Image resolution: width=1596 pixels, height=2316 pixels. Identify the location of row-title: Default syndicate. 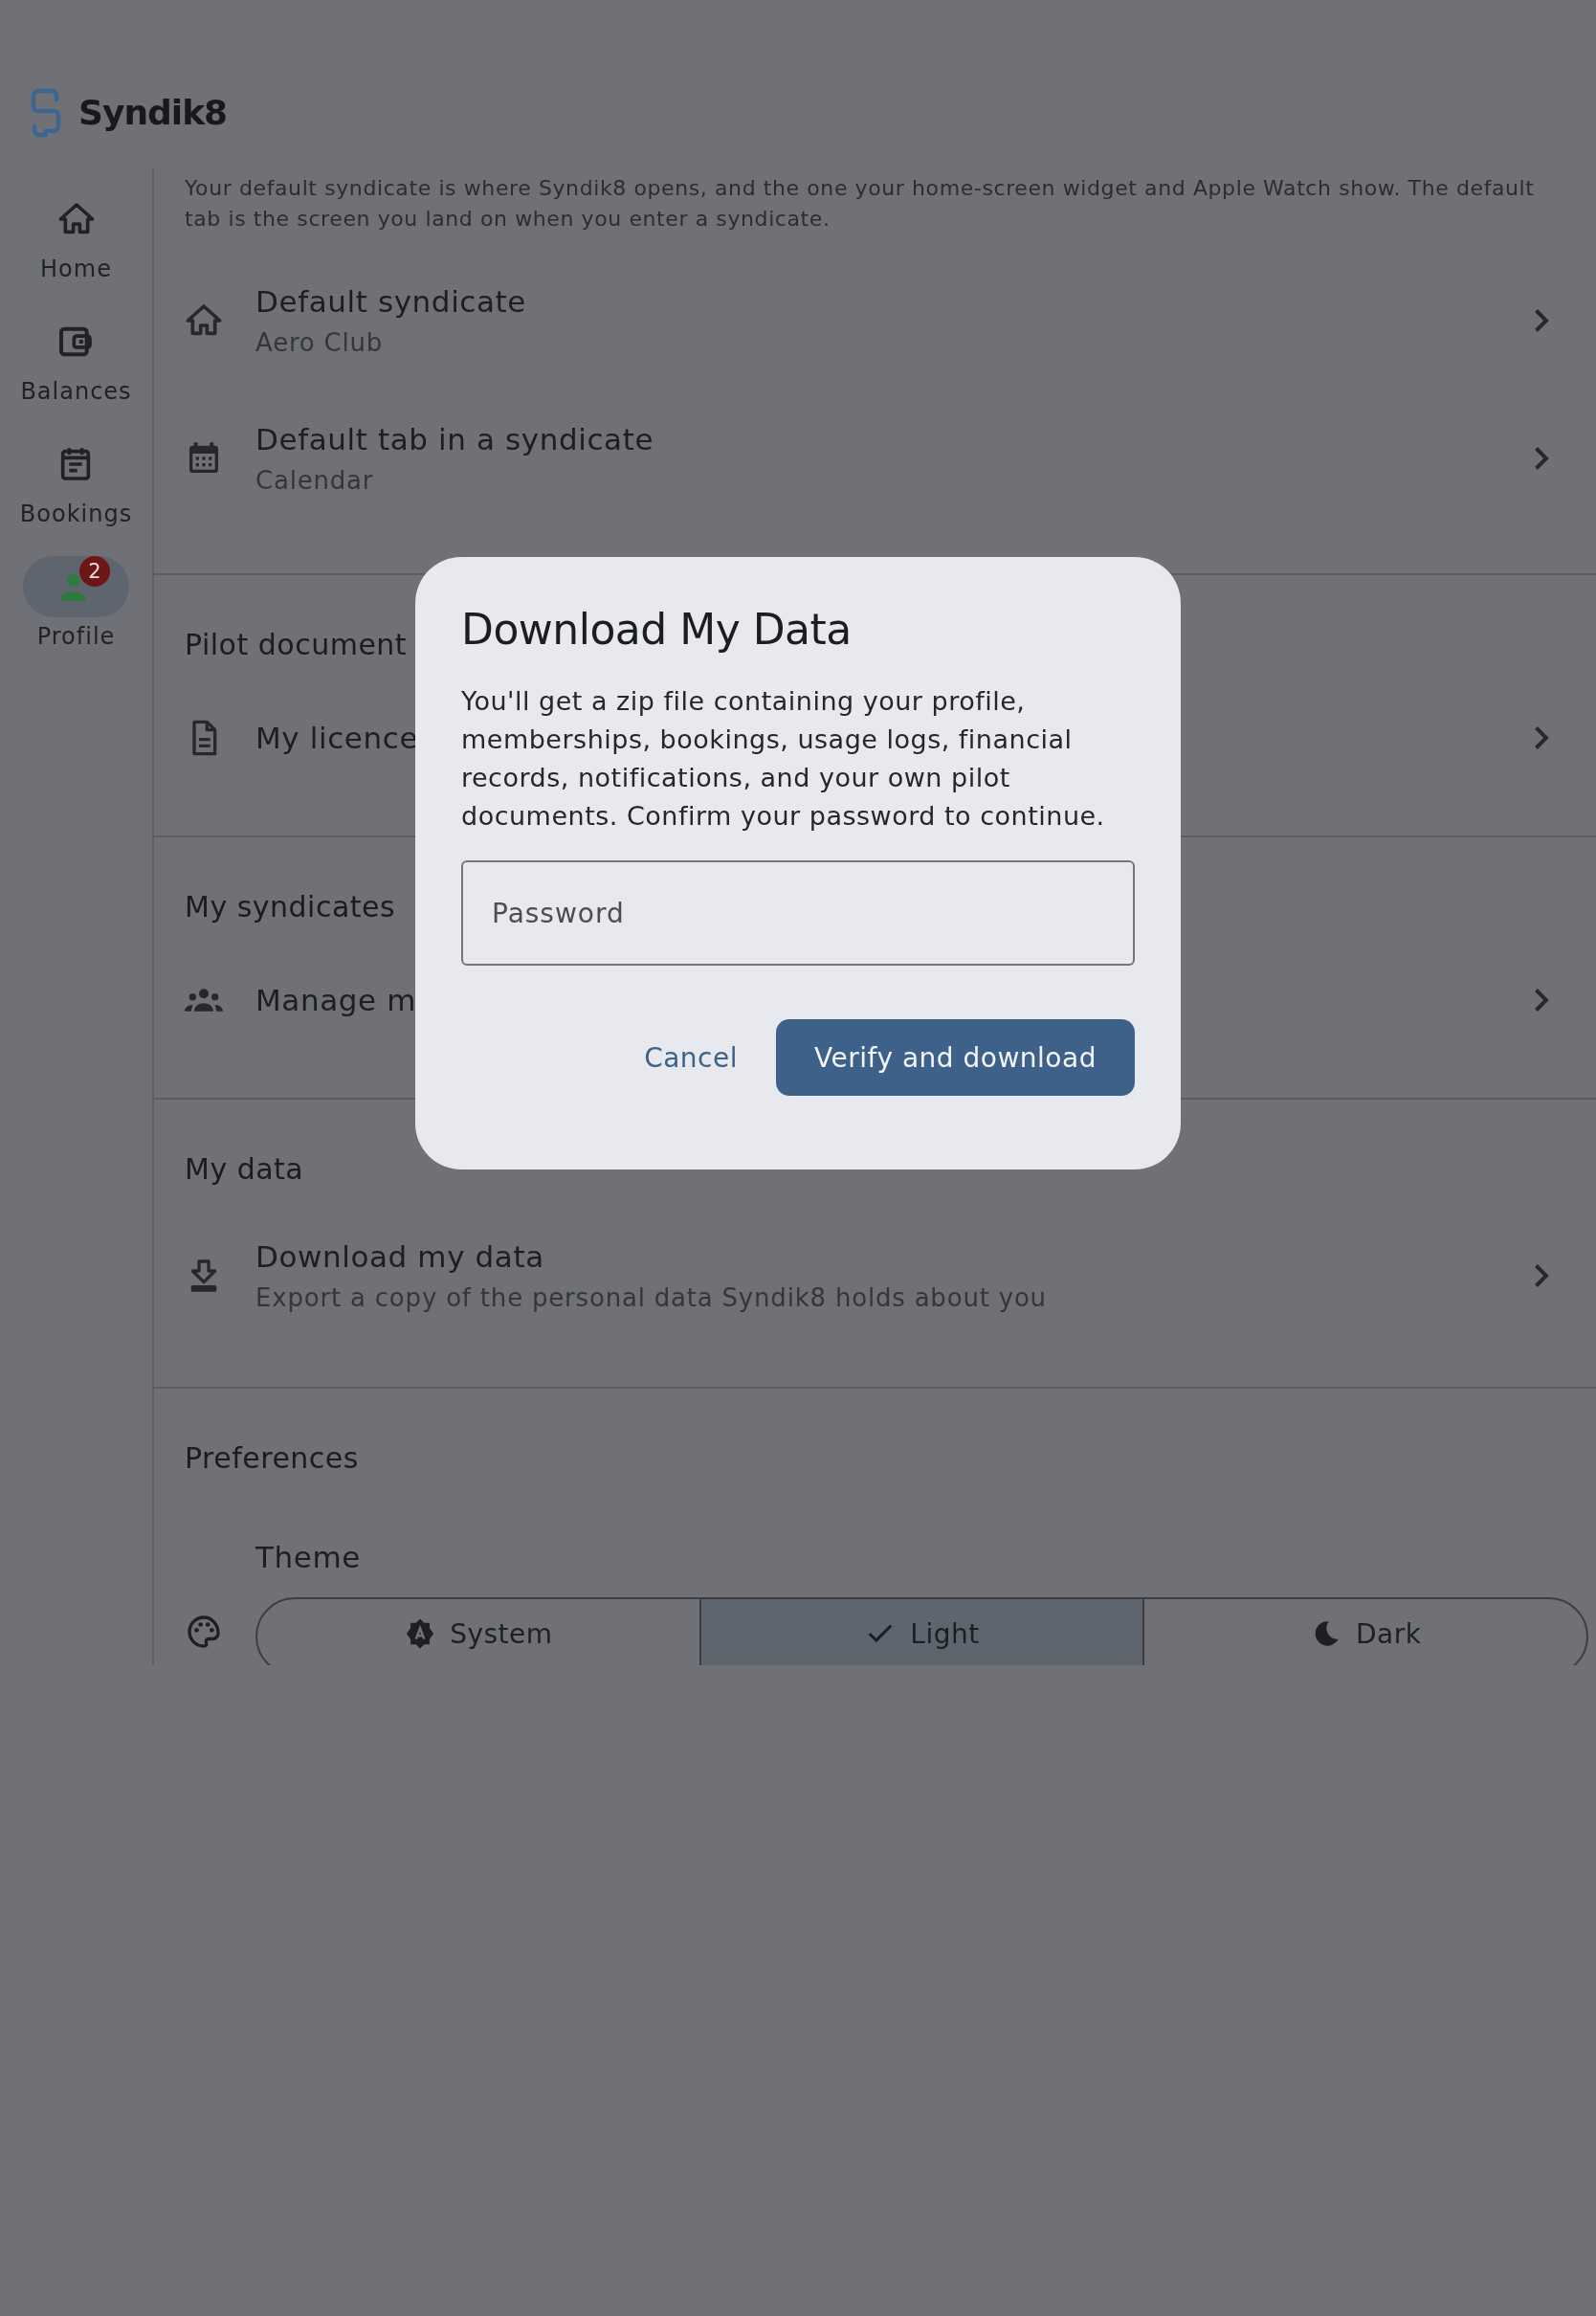
(391, 301).